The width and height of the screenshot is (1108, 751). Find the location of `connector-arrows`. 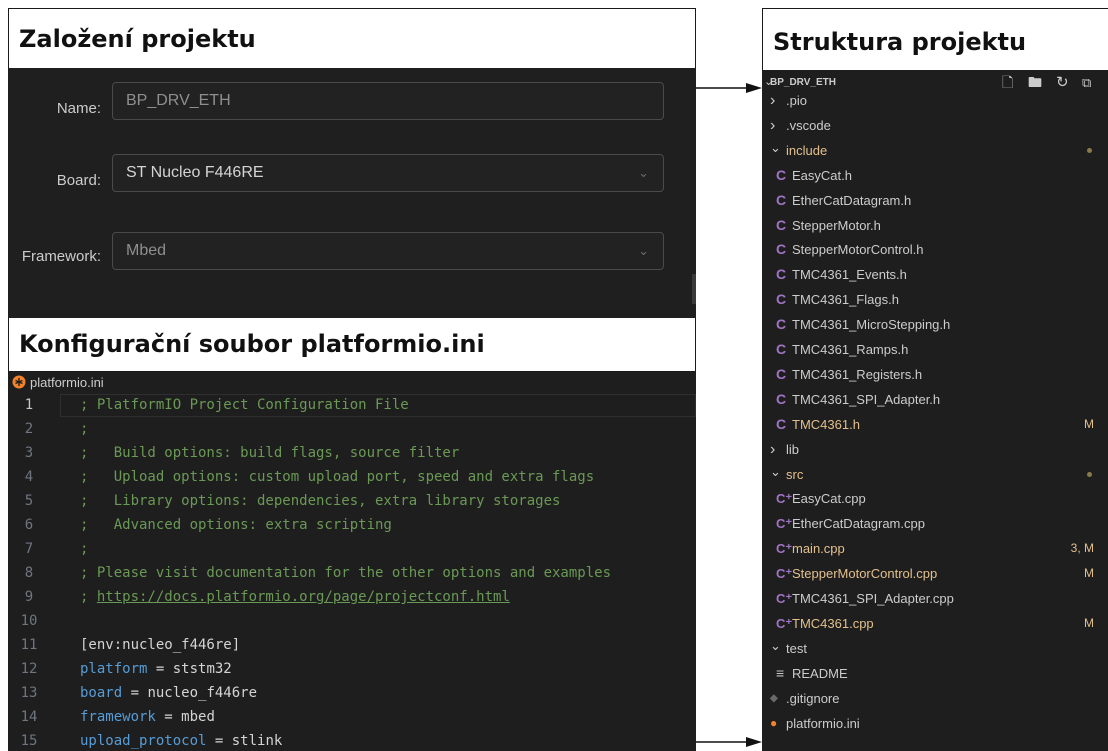

connector-arrows is located at coordinates (729, 415).